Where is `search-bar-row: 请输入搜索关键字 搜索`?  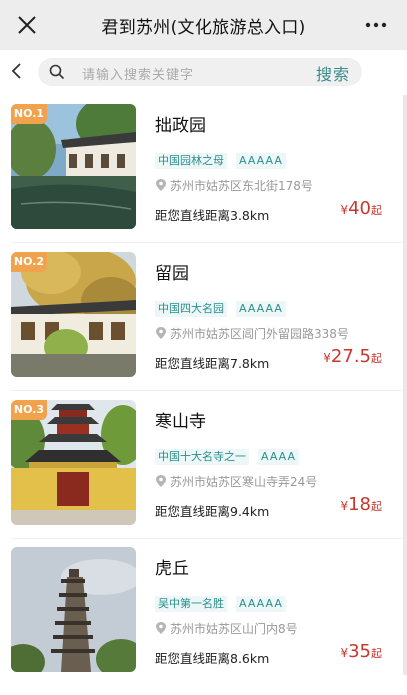 search-bar-row: 请输入搜索关键字 搜索 is located at coordinates (203, 72).